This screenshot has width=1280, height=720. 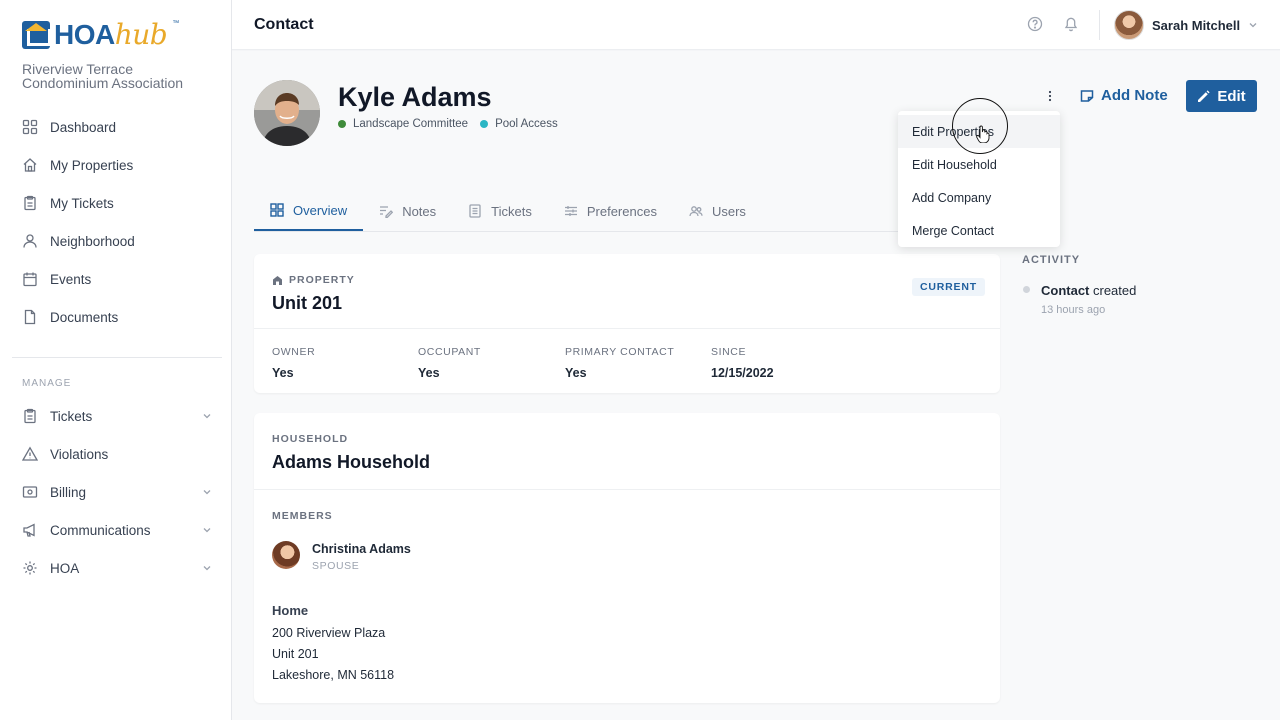 What do you see at coordinates (84, 34) in the screenshot?
I see `logo-hoa-text: HOA` at bounding box center [84, 34].